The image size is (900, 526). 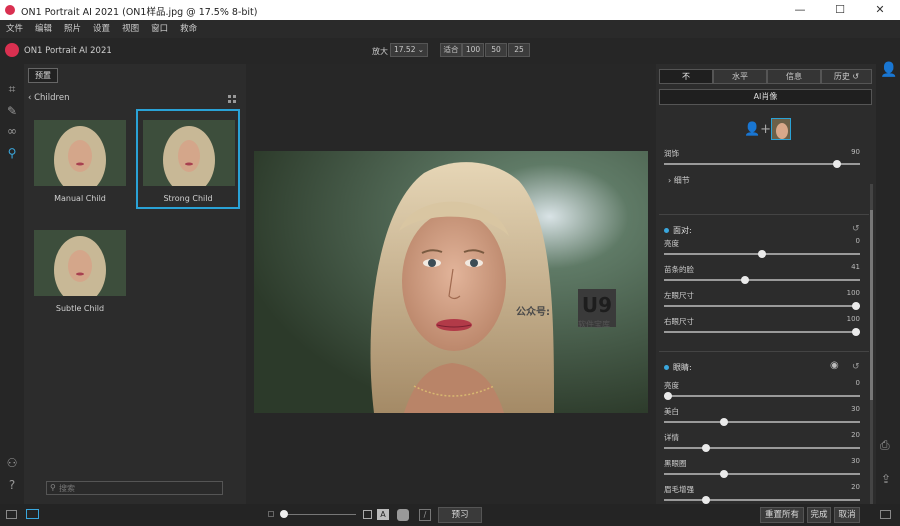 What do you see at coordinates (409, 50) in the screenshot?
I see `zoom-select: 17.52 ⌄` at bounding box center [409, 50].